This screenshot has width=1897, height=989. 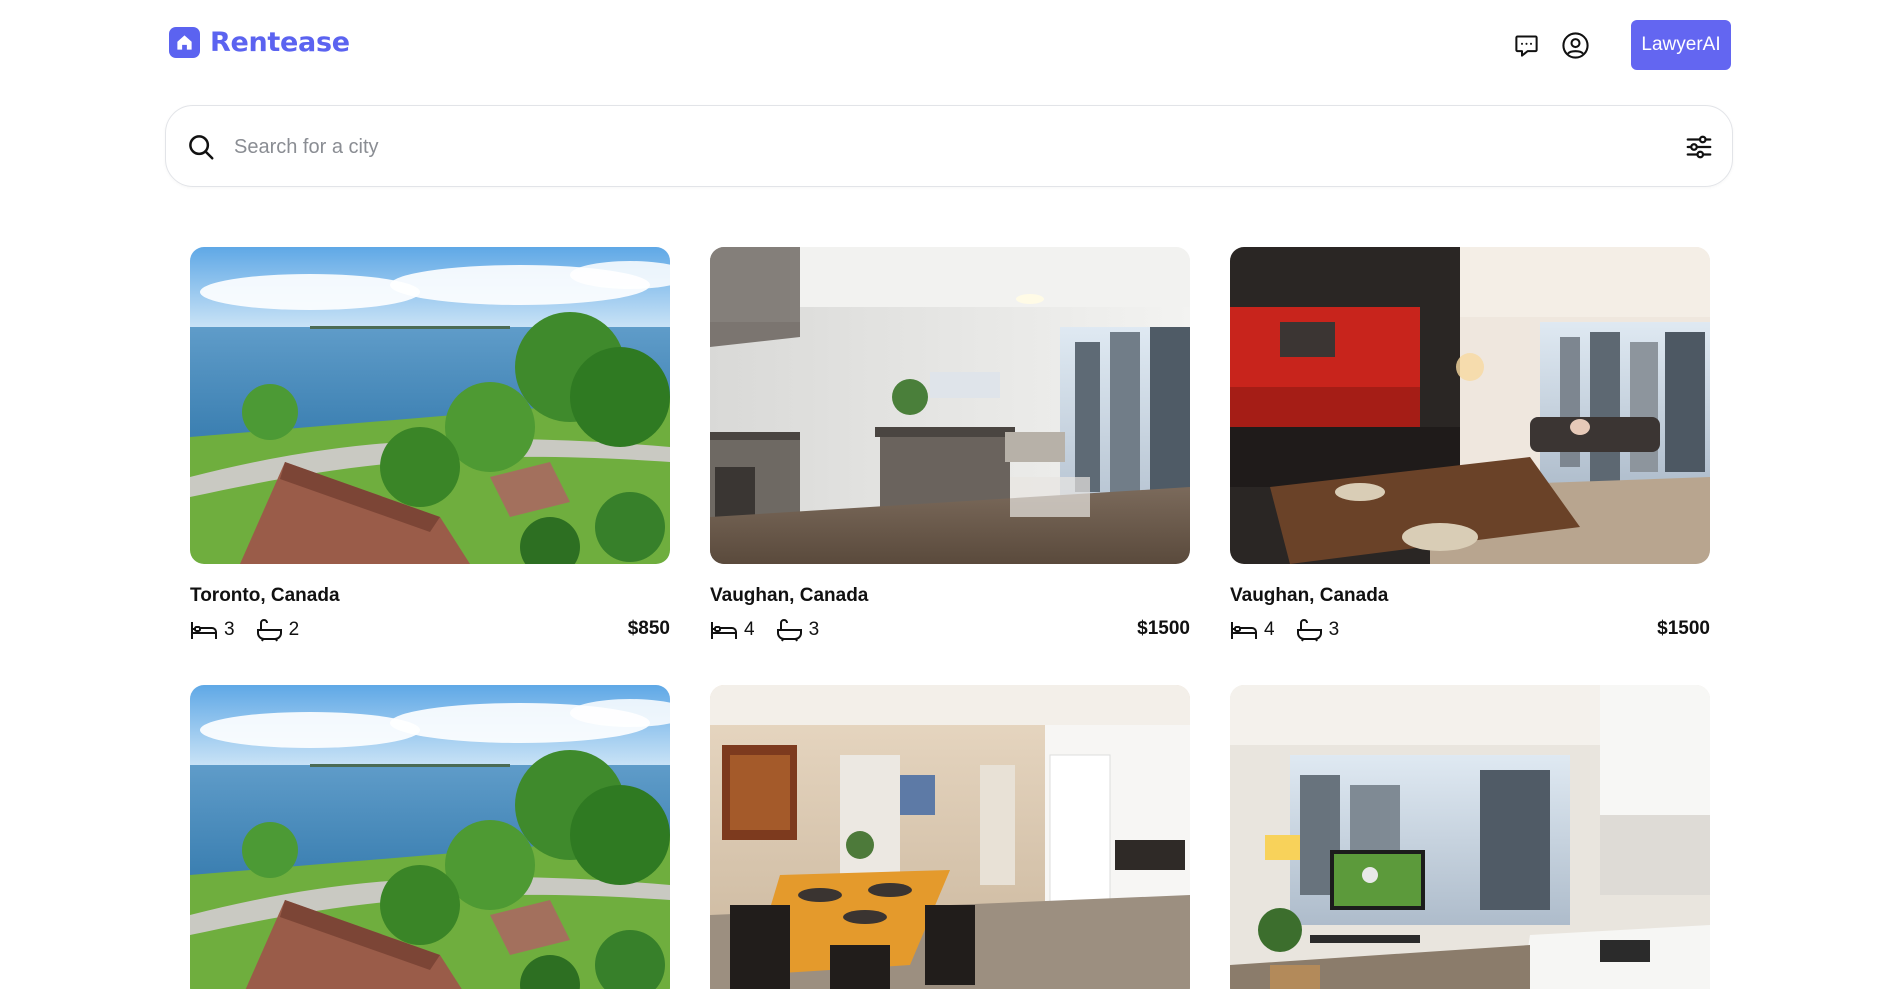 I want to click on search-bar, so click(x=949, y=146).